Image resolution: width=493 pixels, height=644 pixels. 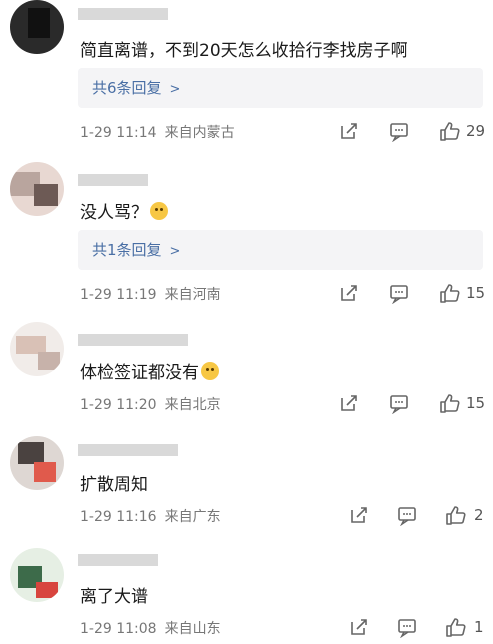 What do you see at coordinates (192, 405) in the screenshot?
I see `comment-location: 来自北京` at bounding box center [192, 405].